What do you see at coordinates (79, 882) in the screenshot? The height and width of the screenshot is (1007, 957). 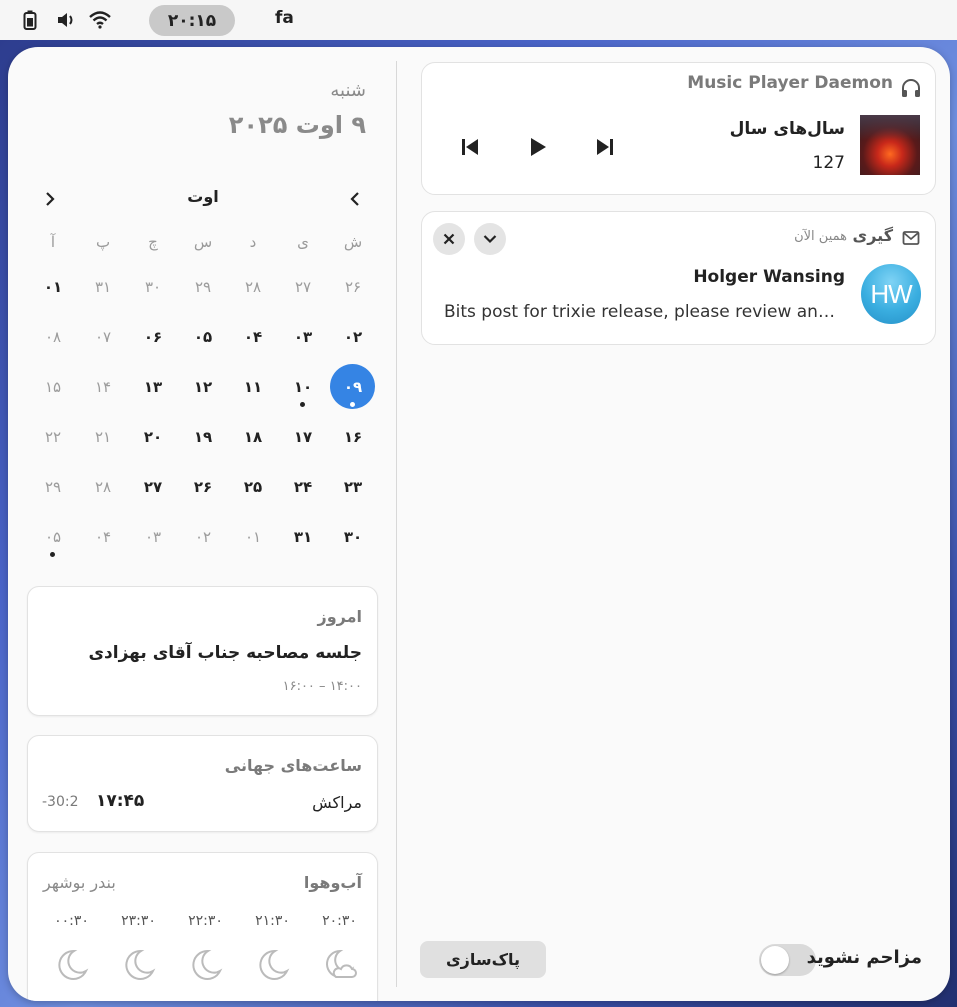 I see `weather-location: بندر بوشهر` at bounding box center [79, 882].